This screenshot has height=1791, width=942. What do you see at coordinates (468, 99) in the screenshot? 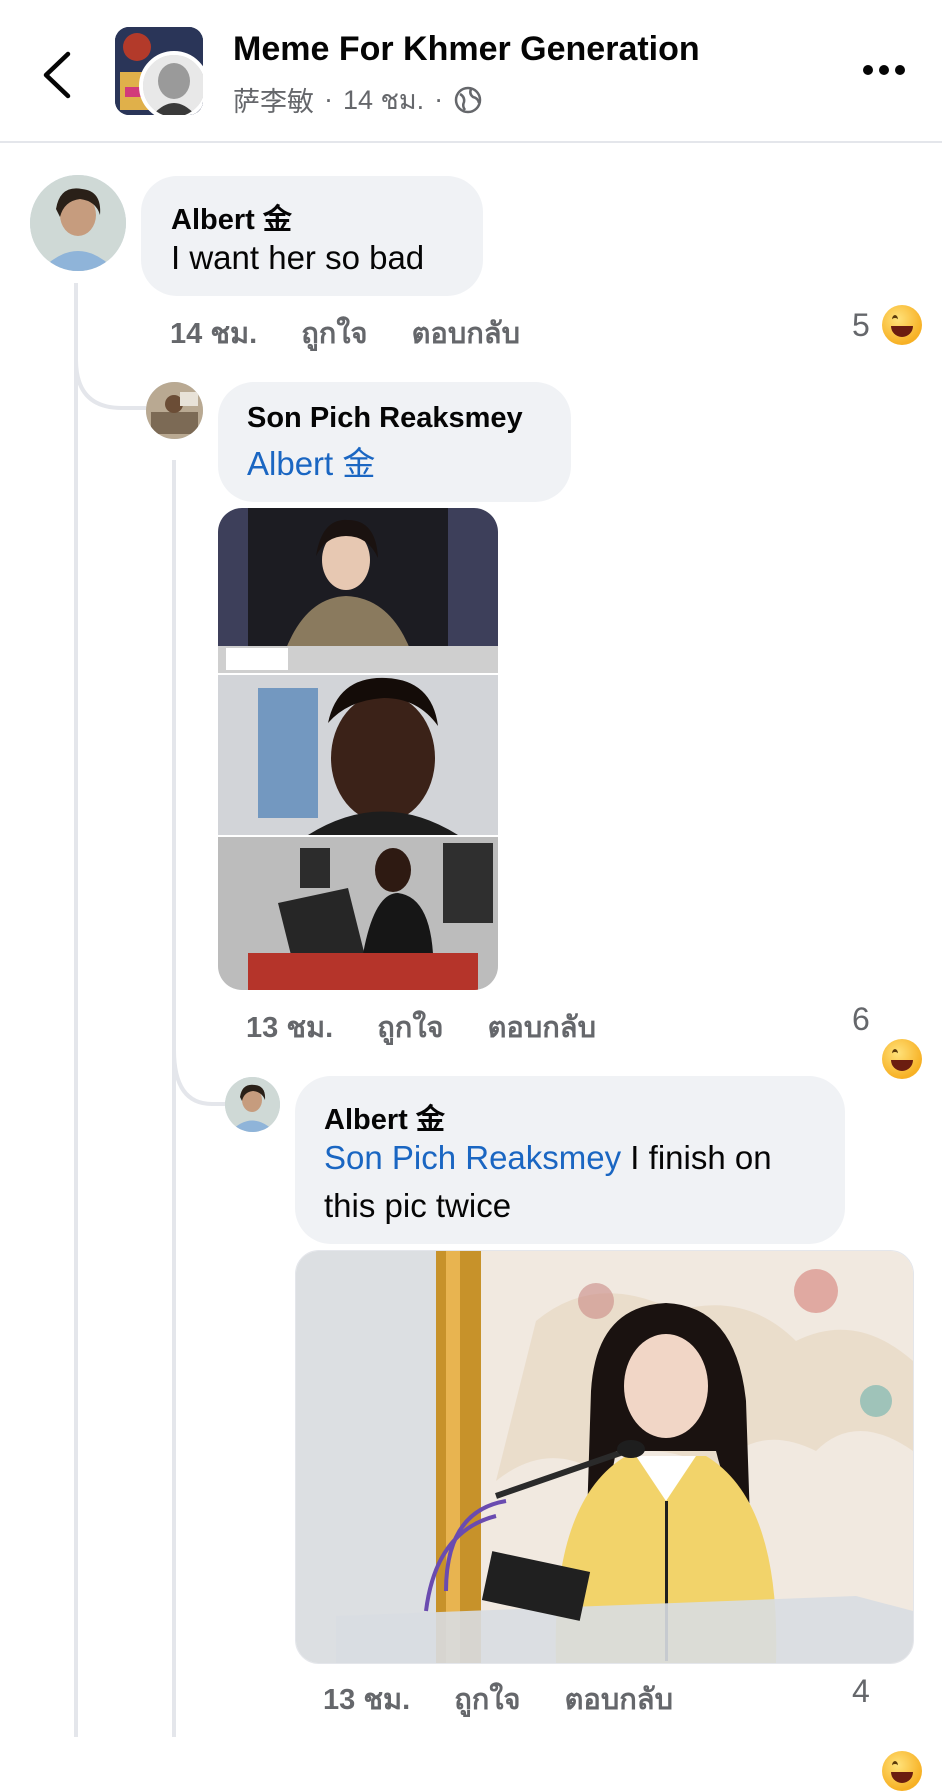
I see `globe-icon` at bounding box center [468, 99].